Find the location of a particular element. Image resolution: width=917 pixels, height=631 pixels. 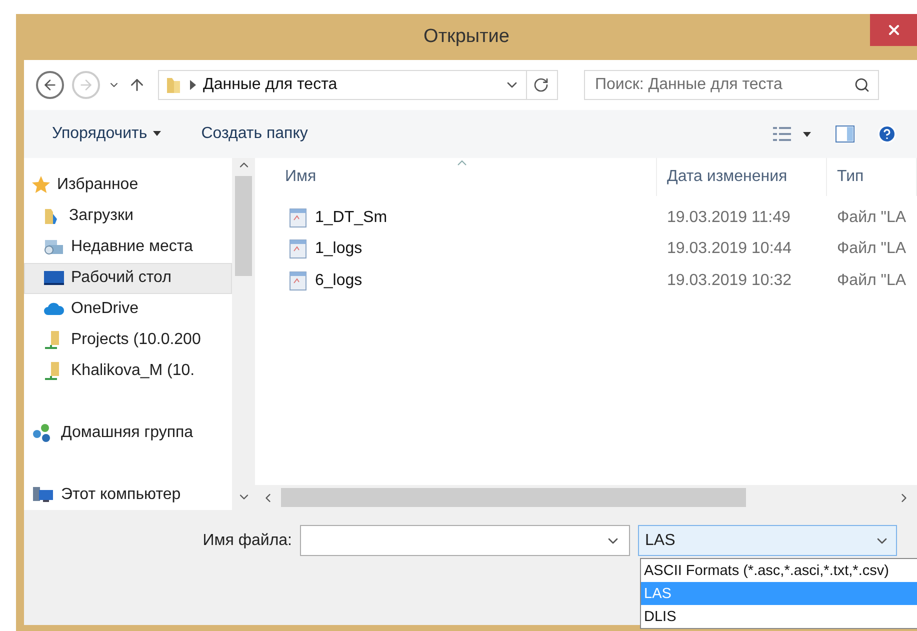

search-field: Поиск: Данные для теста is located at coordinates (731, 85).